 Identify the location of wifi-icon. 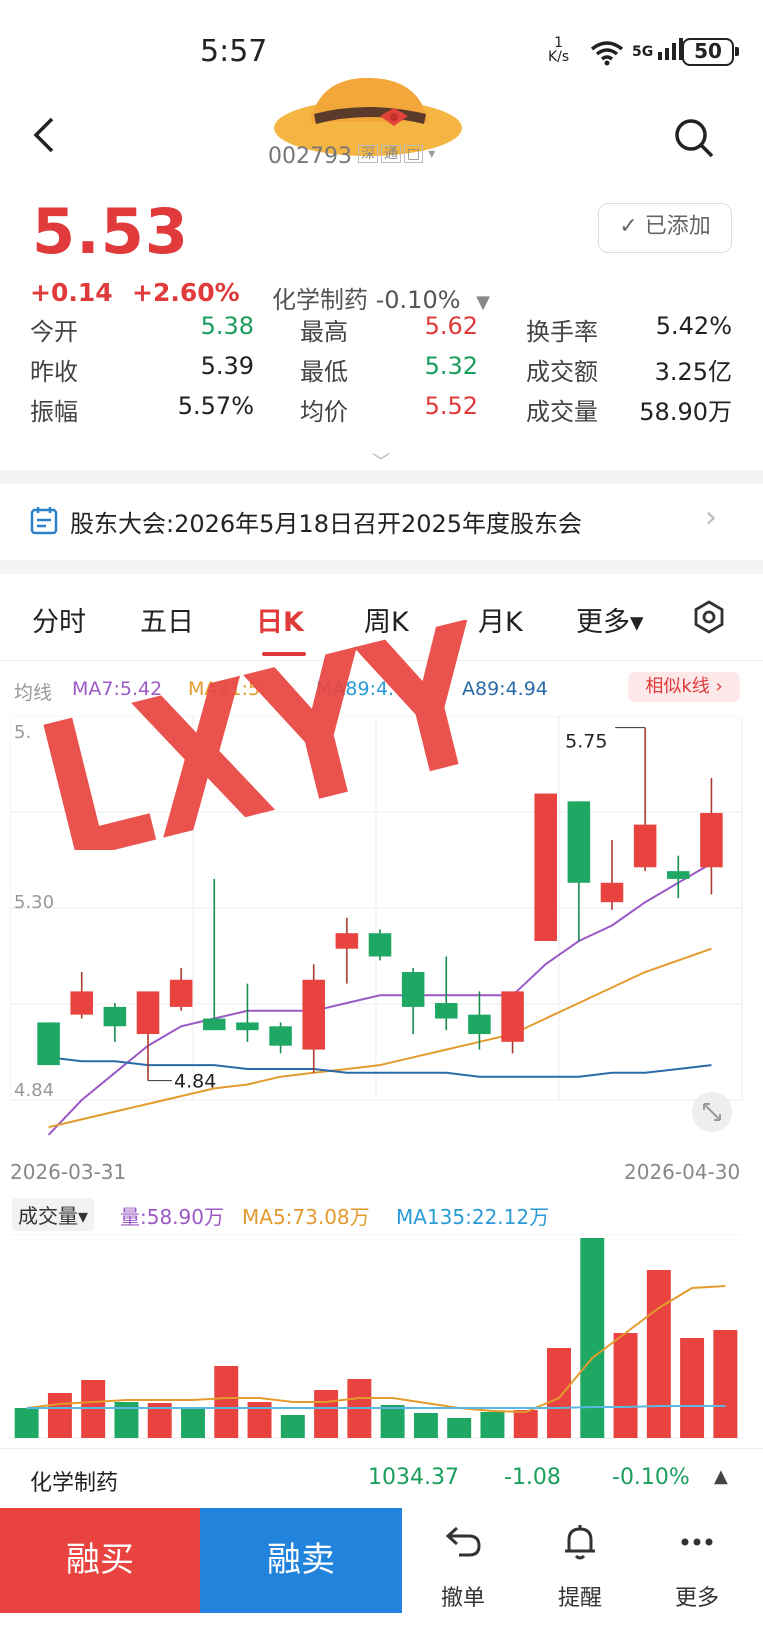
(607, 53).